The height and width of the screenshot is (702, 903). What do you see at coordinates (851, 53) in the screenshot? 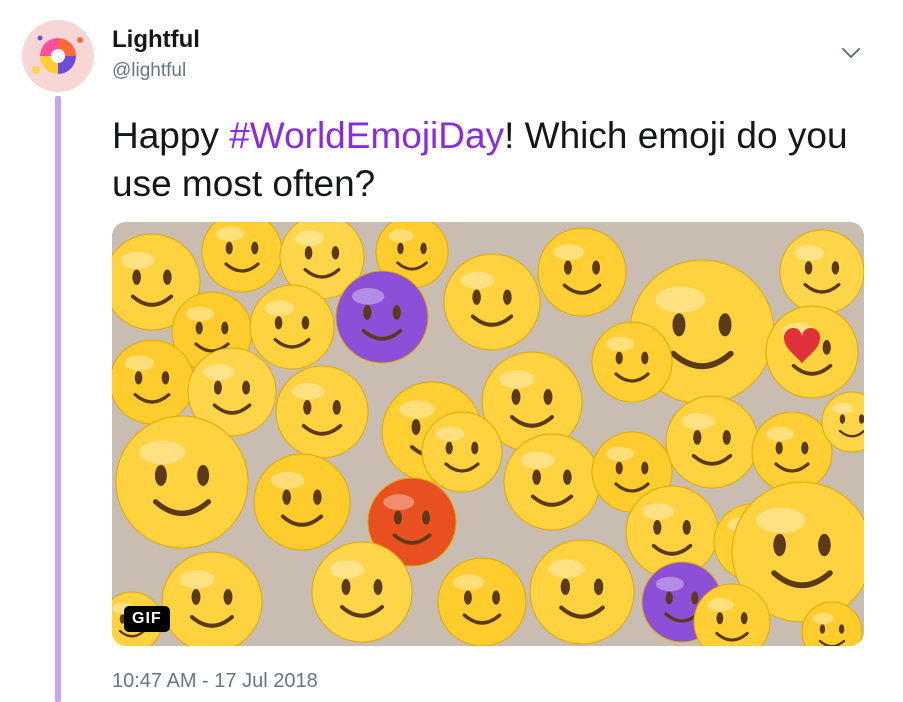
I see `chevron-down-icon` at bounding box center [851, 53].